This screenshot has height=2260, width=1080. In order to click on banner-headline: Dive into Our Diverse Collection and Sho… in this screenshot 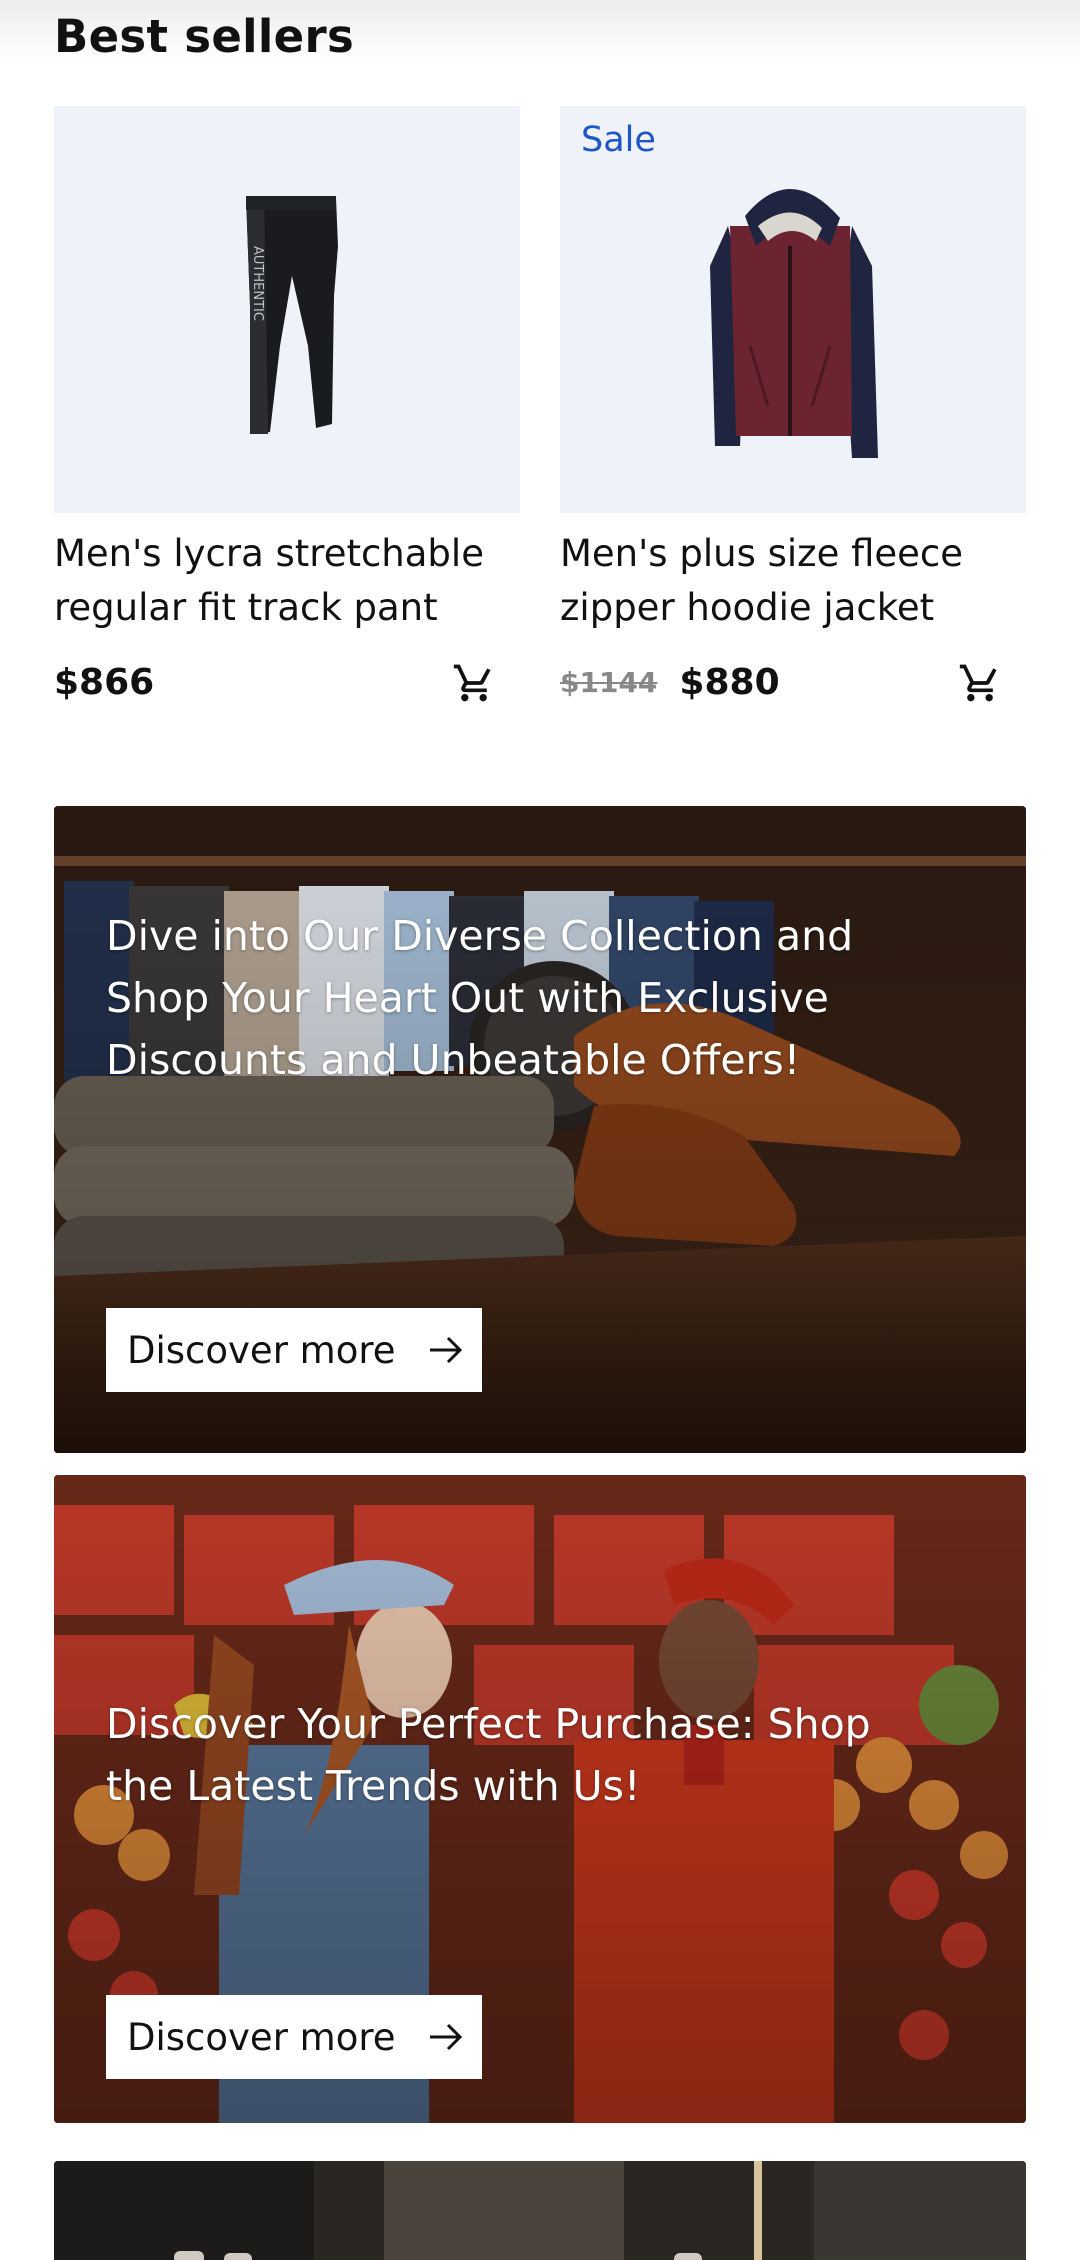, I will do `click(480, 998)`.